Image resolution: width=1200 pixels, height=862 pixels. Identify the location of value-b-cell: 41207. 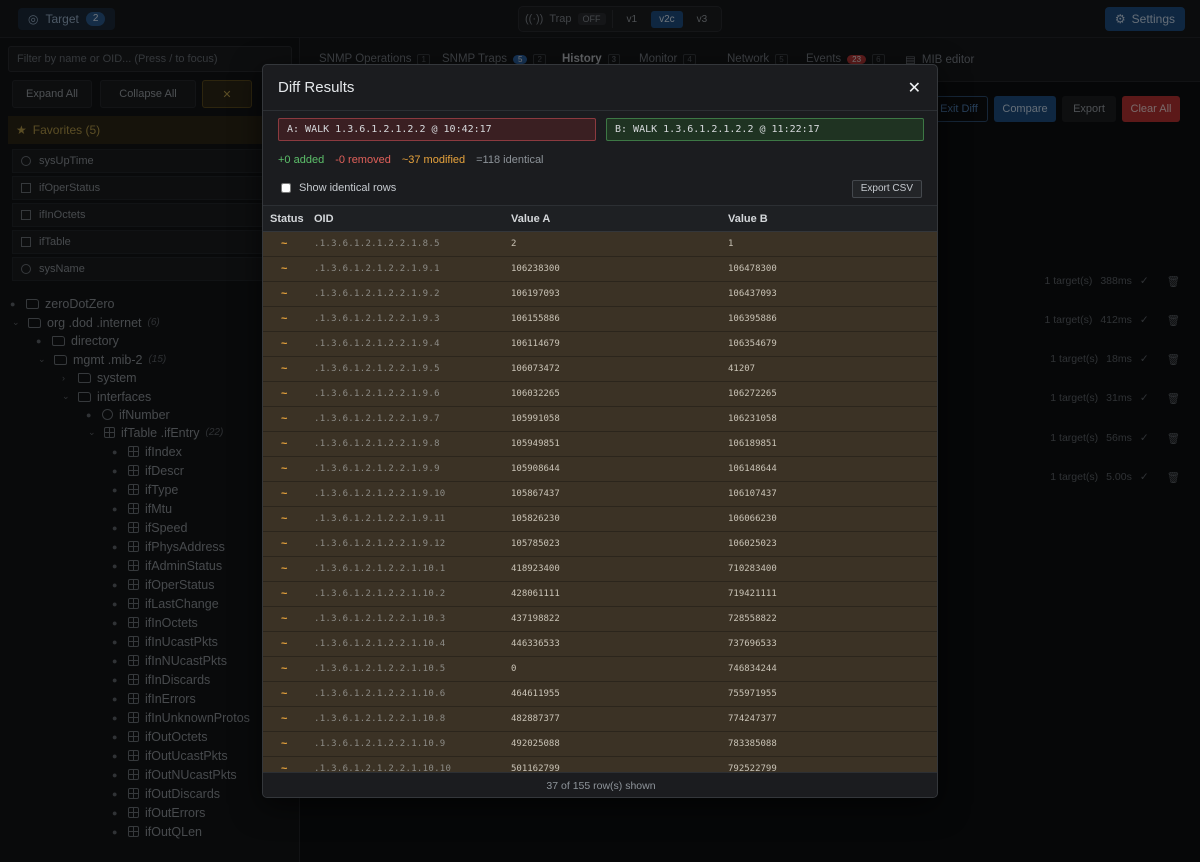
(742, 369).